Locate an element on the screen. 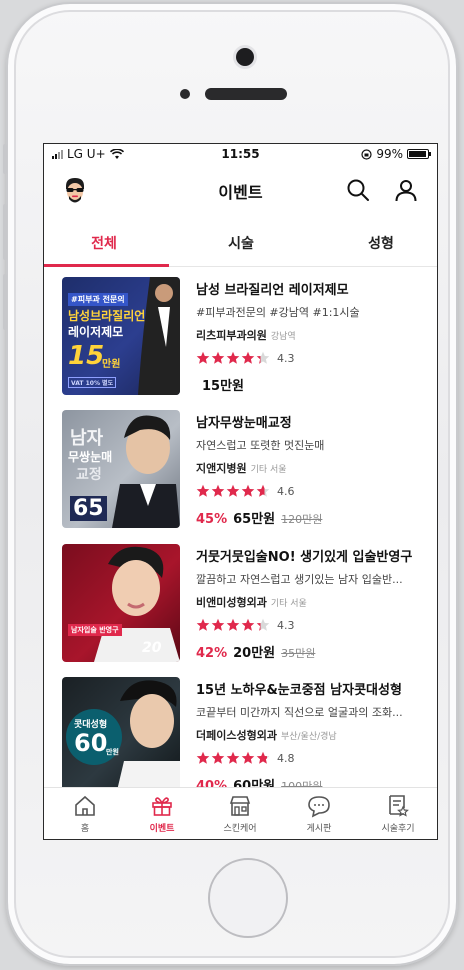  proximity-sensor is located at coordinates (185, 94).